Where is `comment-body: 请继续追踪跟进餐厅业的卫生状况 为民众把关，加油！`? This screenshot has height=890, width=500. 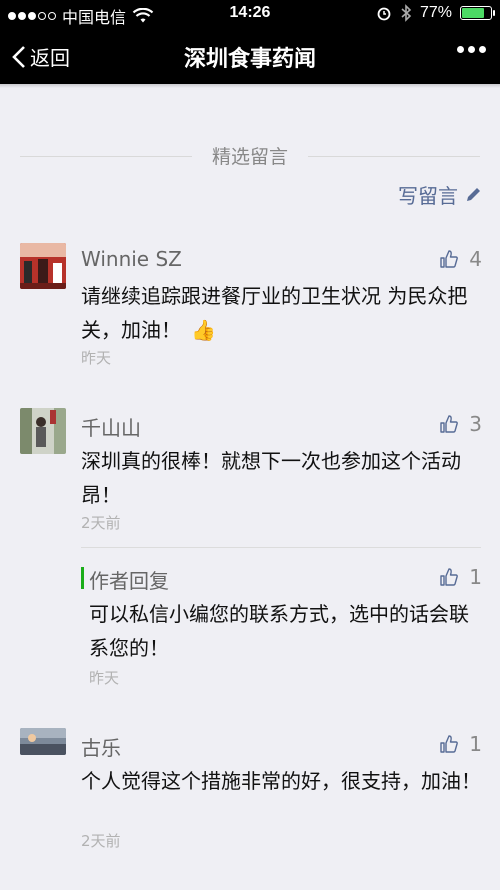 comment-body: 请继续追踪跟进餐厅业的卫生状况 为民众把关，加油！ is located at coordinates (274, 313).